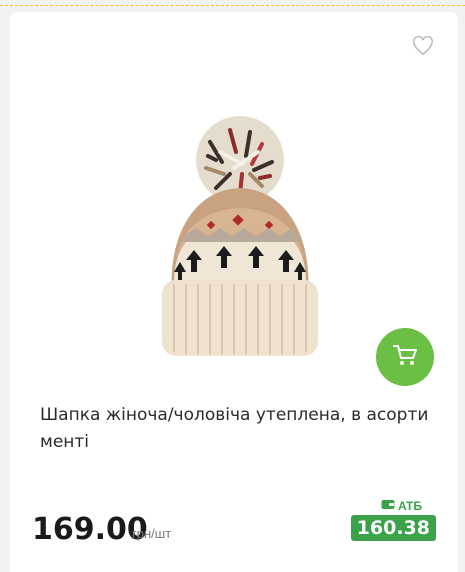 Image resolution: width=465 pixels, height=572 pixels. I want to click on price-row: 169.00 грн/шт АТБ 160.38, so click(234, 525).